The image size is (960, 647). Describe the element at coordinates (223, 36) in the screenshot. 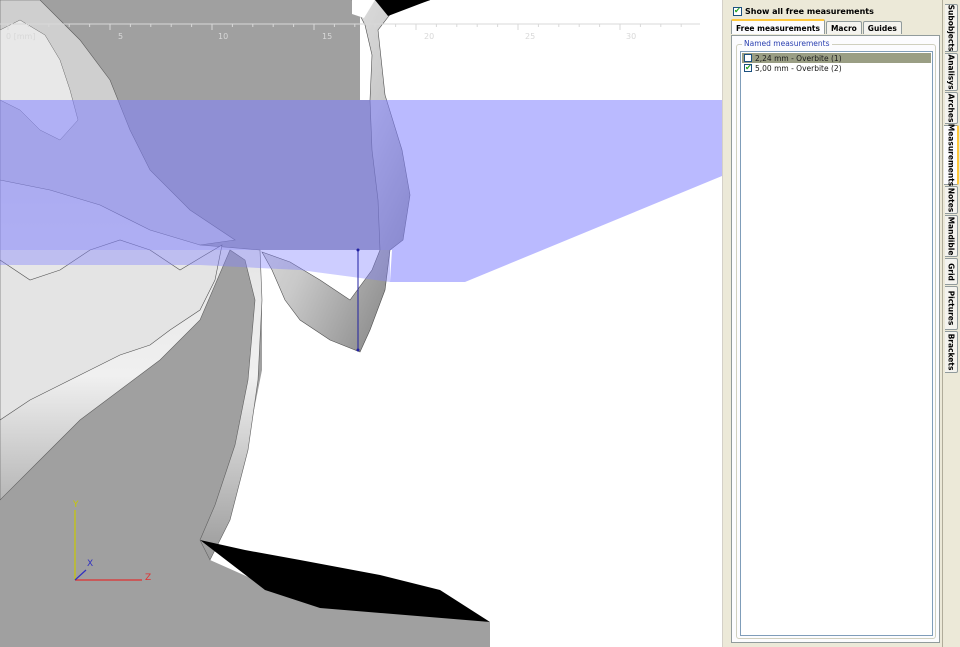

I see `ruler-tick-label: 10` at that location.